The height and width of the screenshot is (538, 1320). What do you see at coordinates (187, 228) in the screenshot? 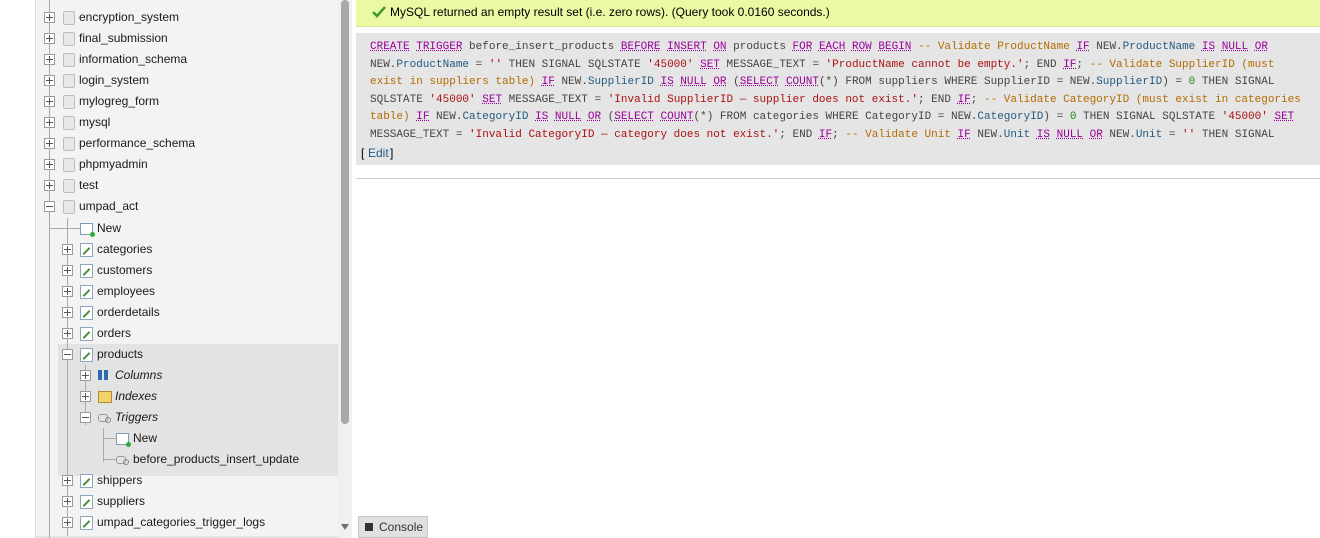
I see `new-table-item: New` at bounding box center [187, 228].